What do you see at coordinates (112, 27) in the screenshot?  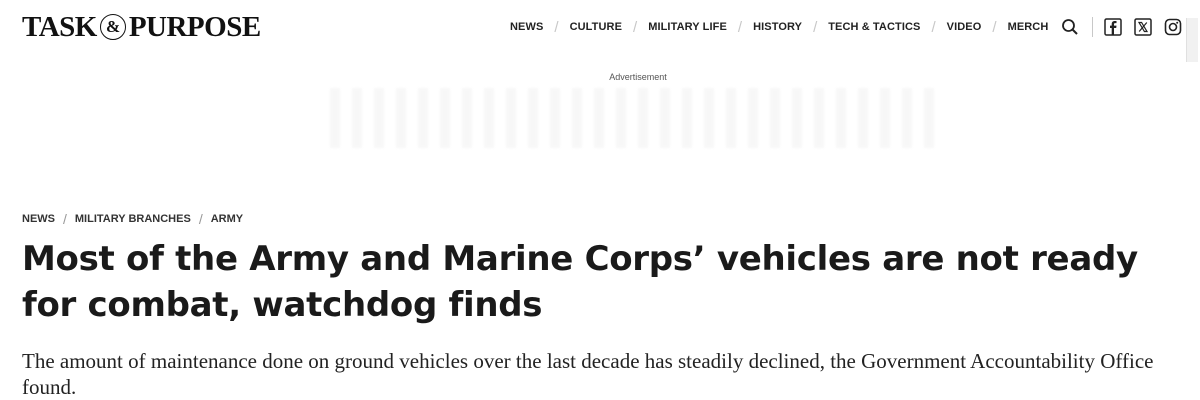 I see `logo-ampersand: &` at bounding box center [112, 27].